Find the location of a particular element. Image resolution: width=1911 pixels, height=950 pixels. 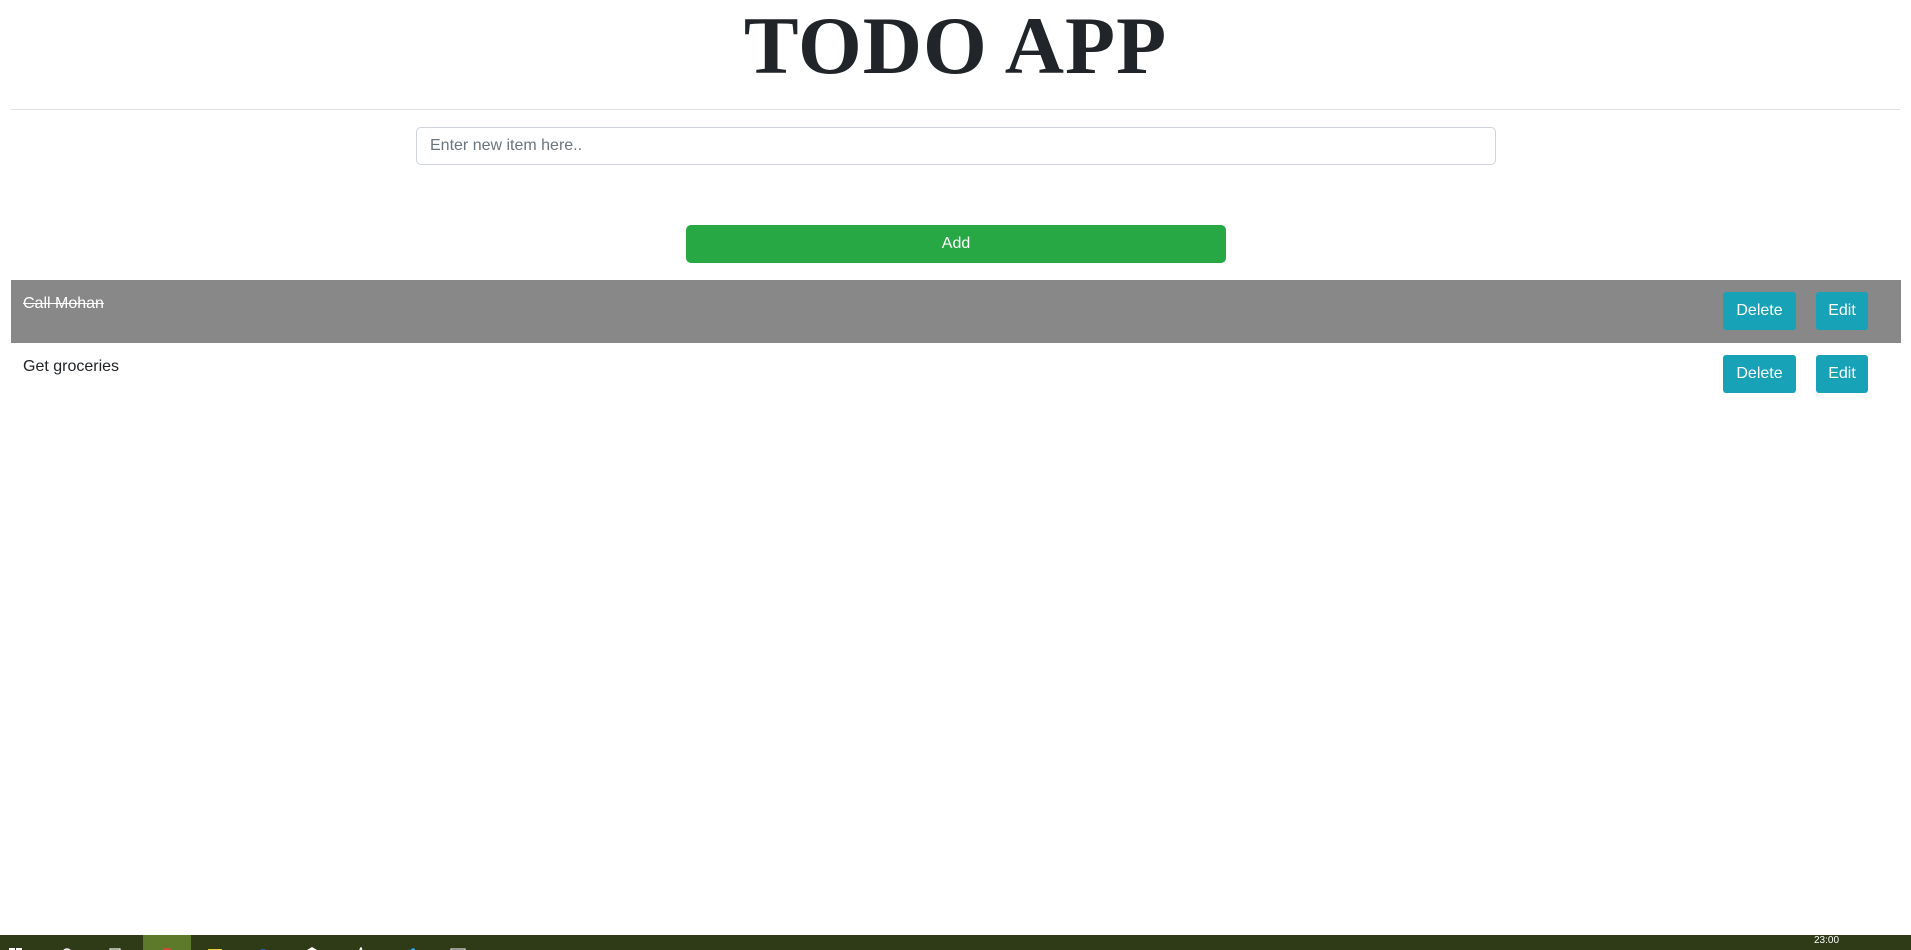

app-icon is located at coordinates (360, 947).